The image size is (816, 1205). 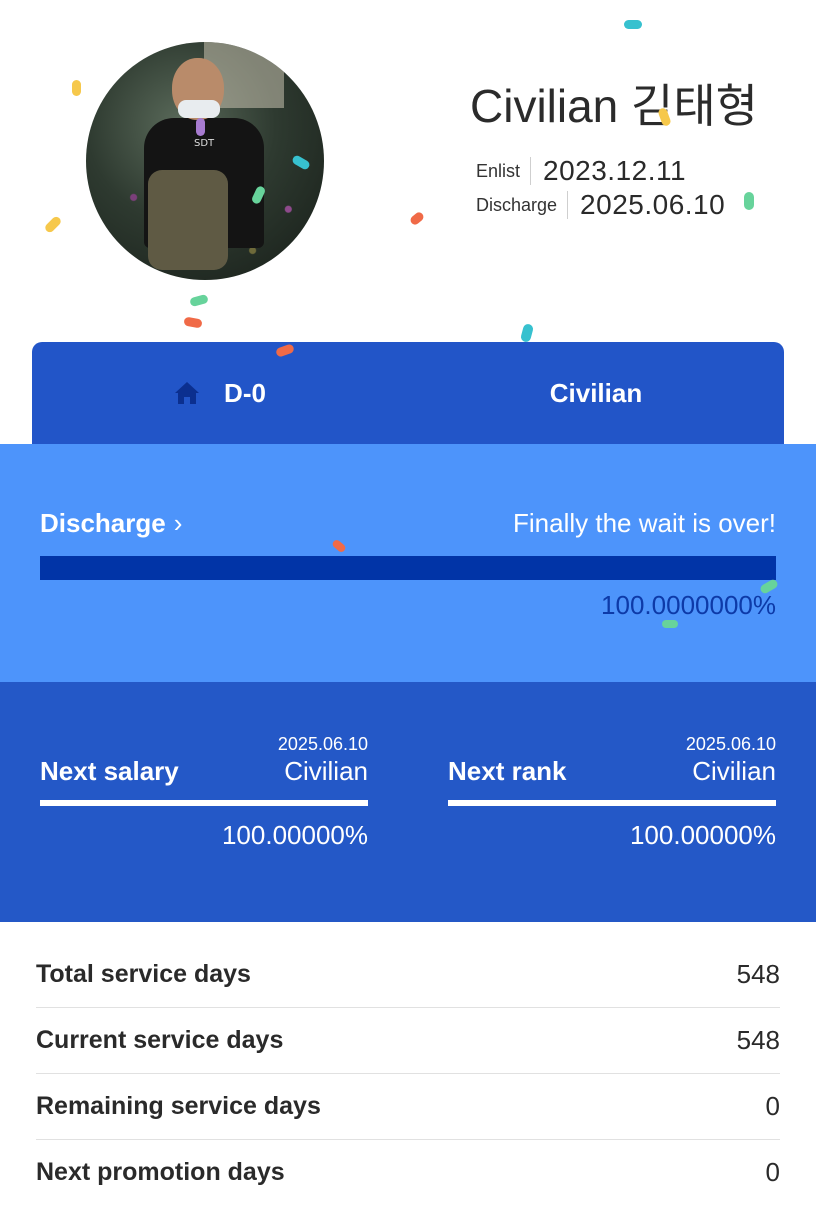 I want to click on stat-label: Total service days, so click(x=143, y=974).